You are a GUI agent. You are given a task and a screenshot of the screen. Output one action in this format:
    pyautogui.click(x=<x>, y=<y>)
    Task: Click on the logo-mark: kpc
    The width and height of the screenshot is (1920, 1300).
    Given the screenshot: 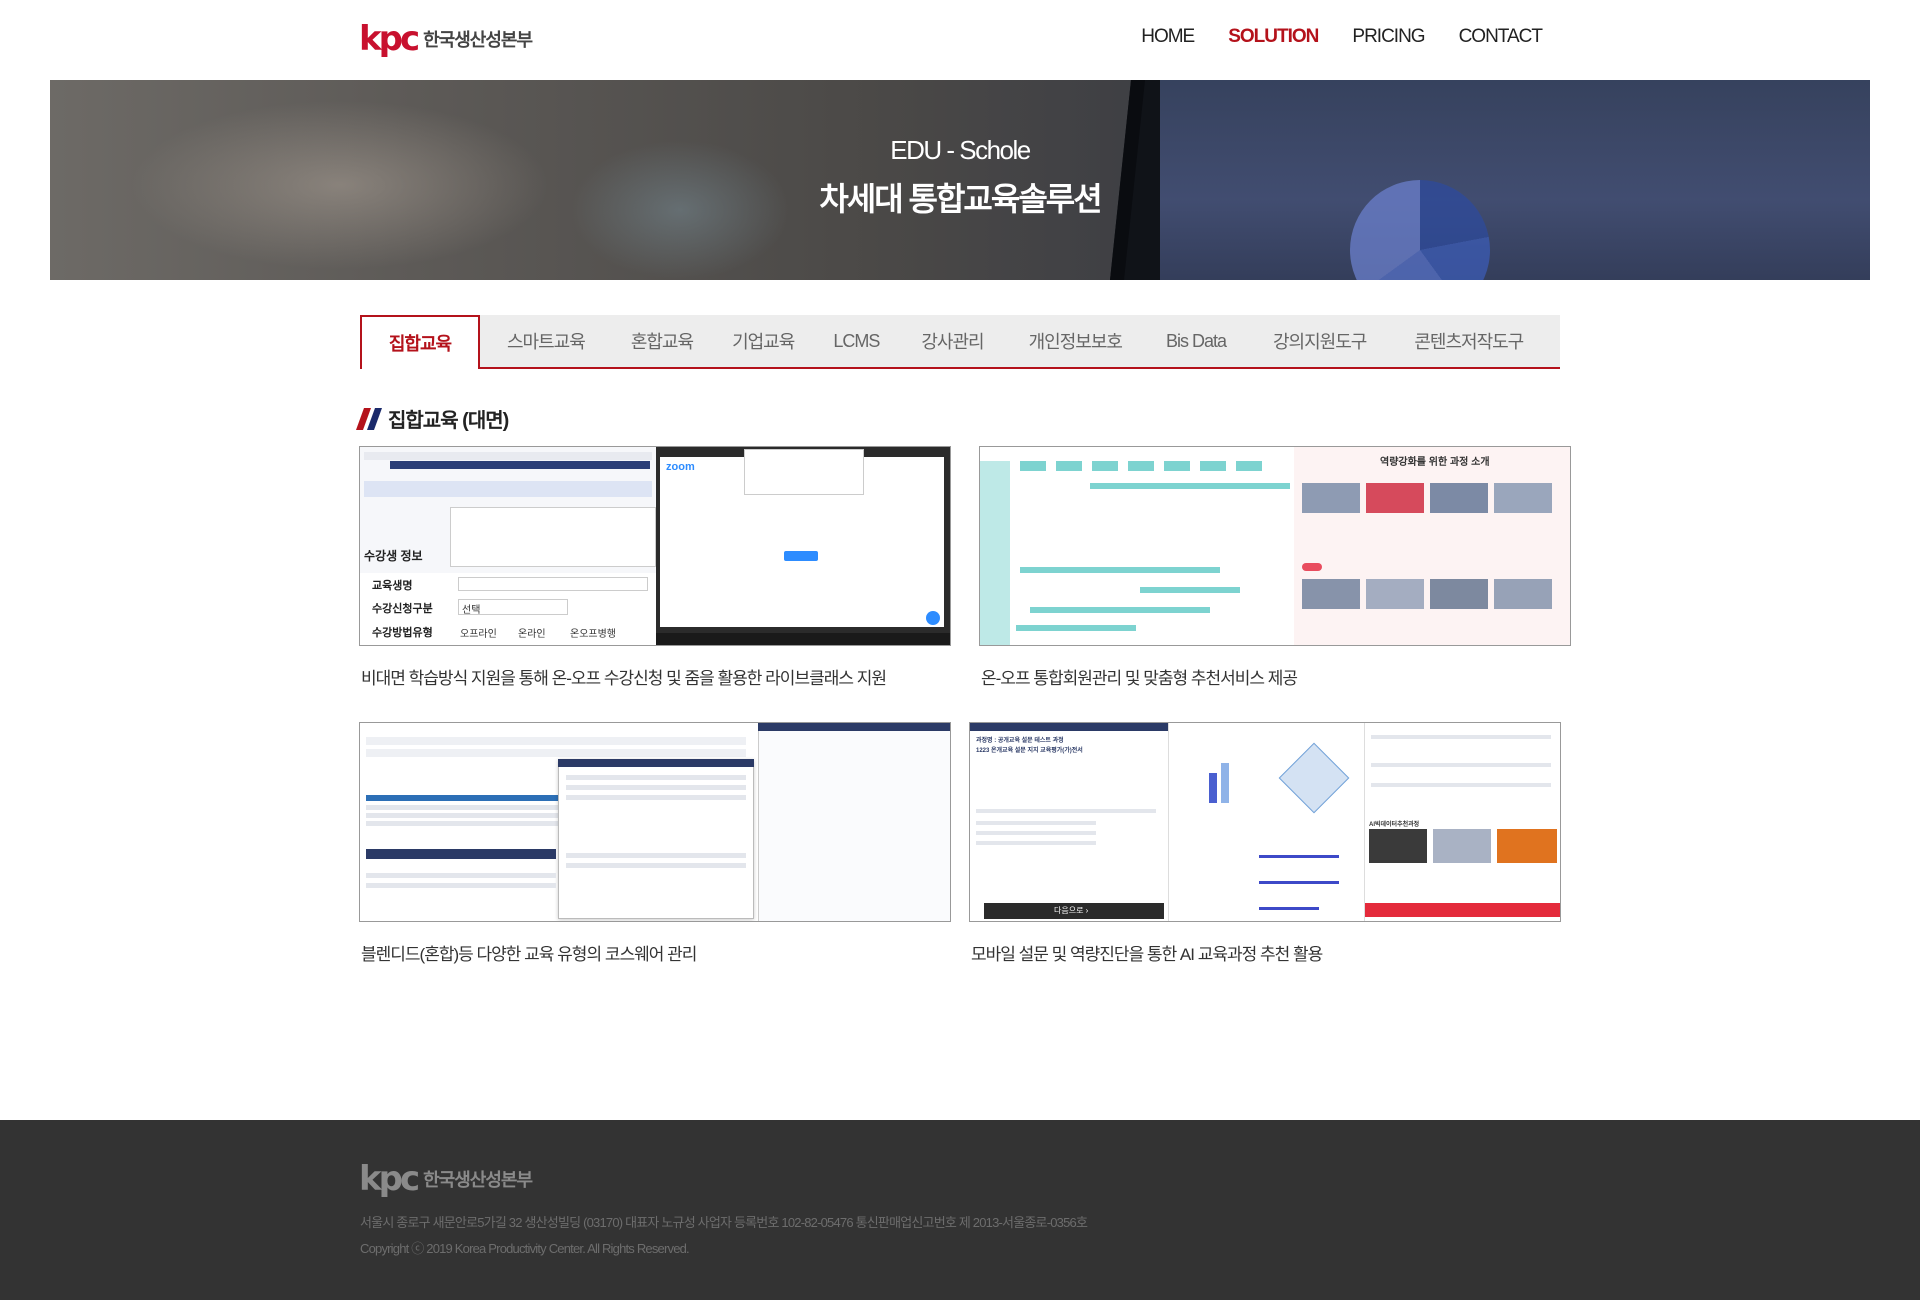 What is the action you would take?
    pyautogui.click(x=389, y=39)
    